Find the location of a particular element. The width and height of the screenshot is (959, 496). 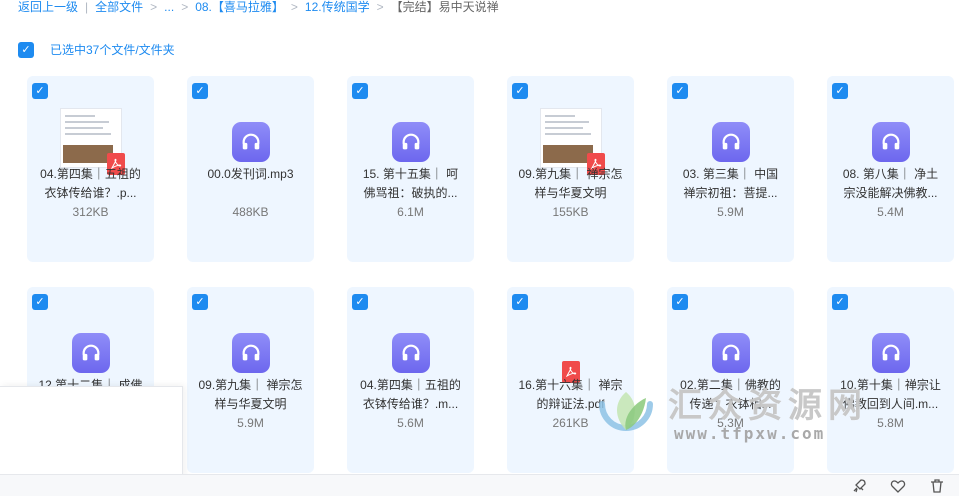

file-name: 16.第十六集｜ 禅宗的辩证法.pdf is located at coordinates (570, 394).